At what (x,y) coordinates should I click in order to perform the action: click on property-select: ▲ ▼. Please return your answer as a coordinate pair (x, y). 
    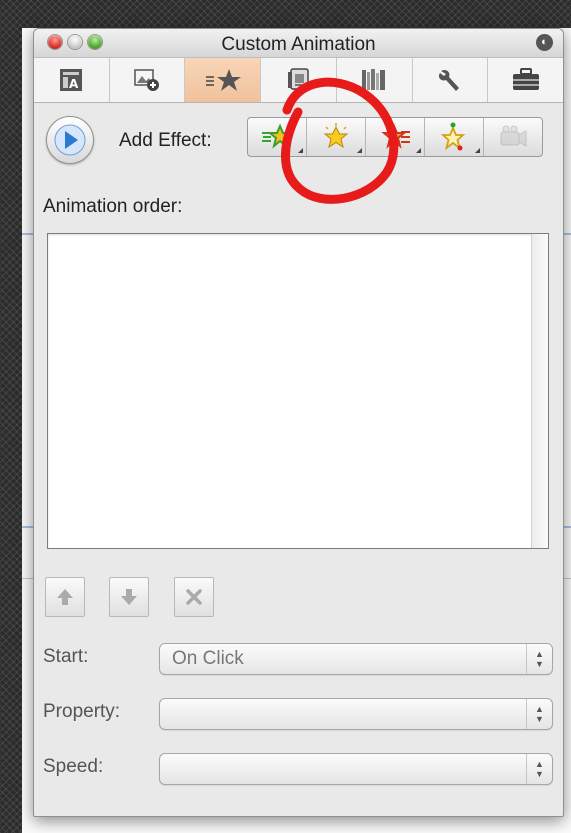
    Looking at the image, I should click on (356, 714).